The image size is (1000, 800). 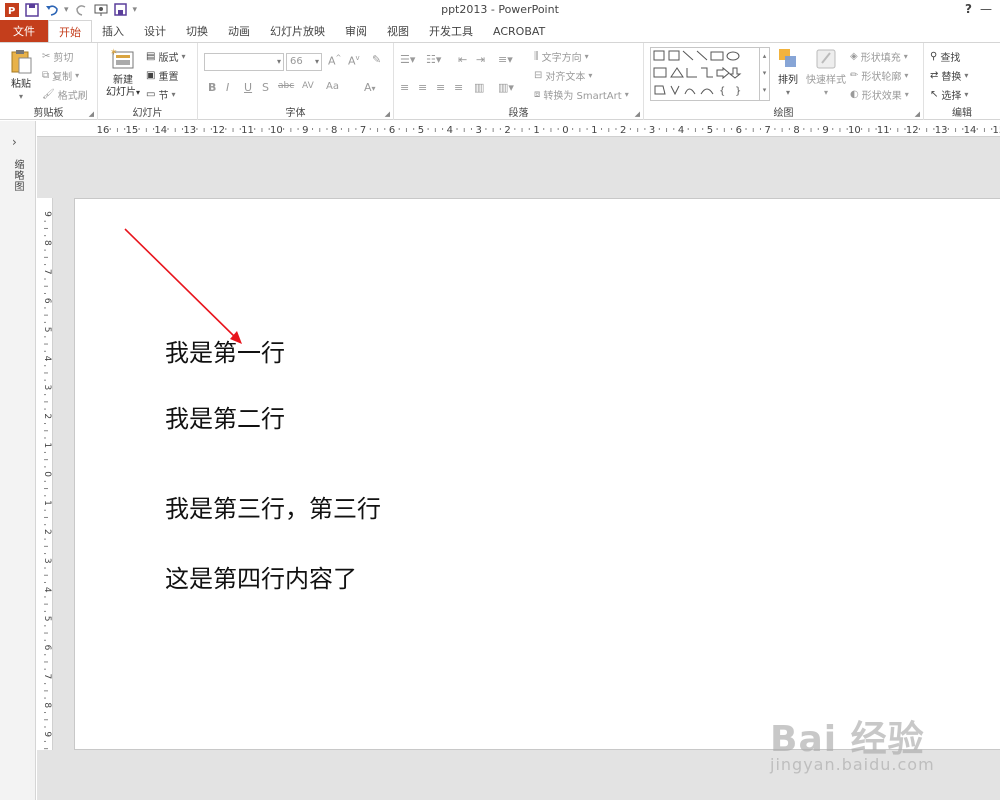 What do you see at coordinates (563, 75) in the screenshot?
I see `align-text-button: ⊟ 对齐文本 ▾` at bounding box center [563, 75].